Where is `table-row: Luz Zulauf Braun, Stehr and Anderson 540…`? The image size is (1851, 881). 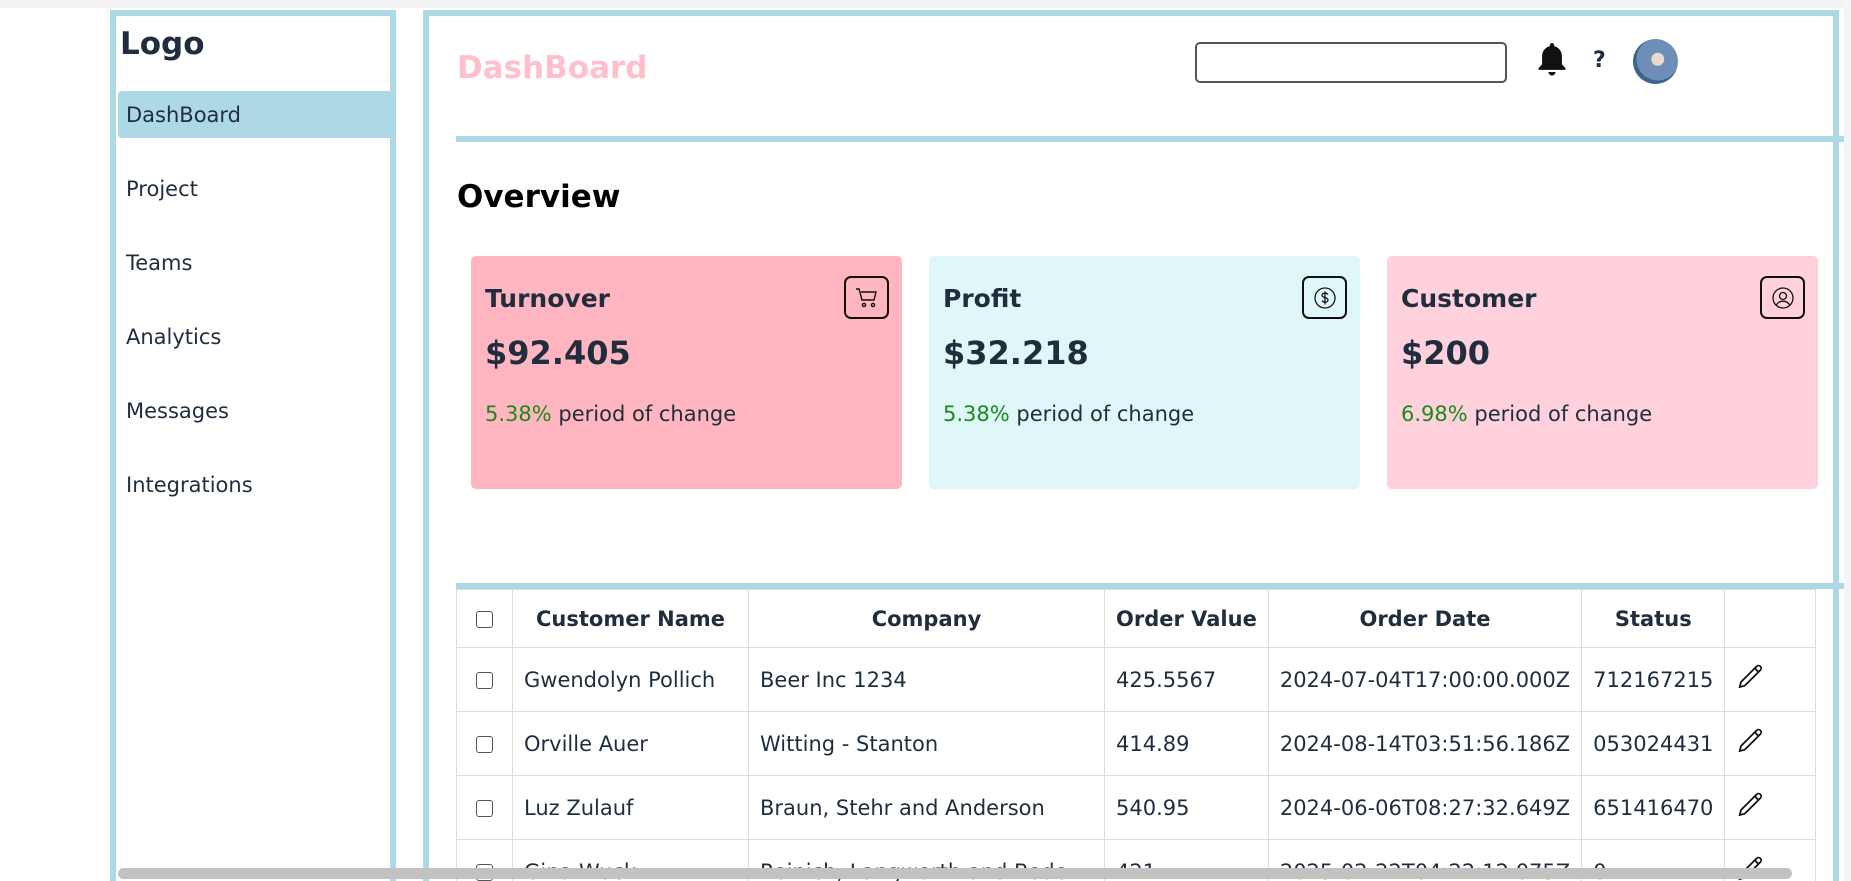
table-row: Luz Zulauf Braun, Stehr and Anderson 540… is located at coordinates (1136, 807).